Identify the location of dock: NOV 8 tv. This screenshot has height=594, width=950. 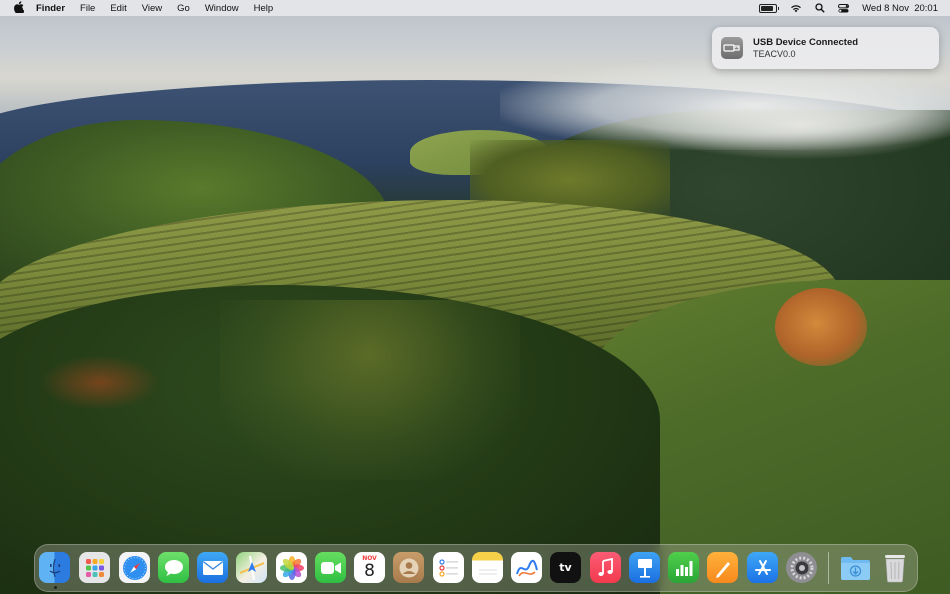
(476, 568).